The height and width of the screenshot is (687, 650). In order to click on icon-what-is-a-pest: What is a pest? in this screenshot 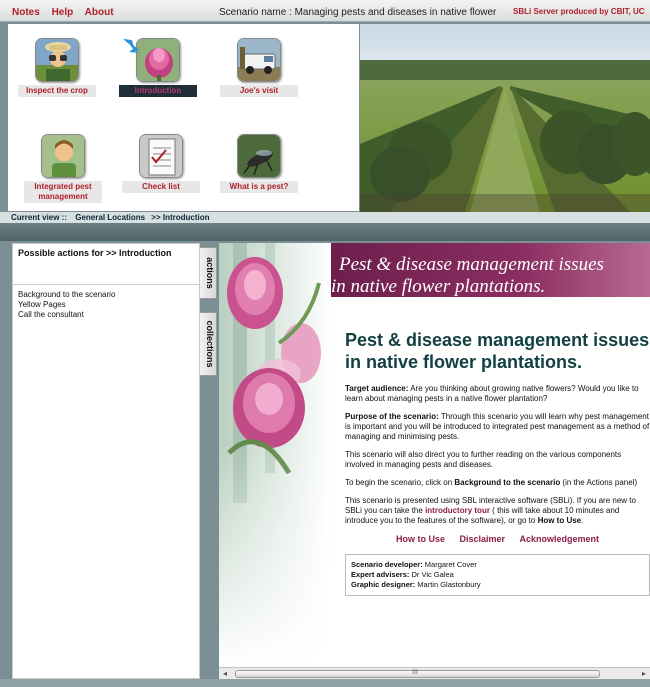, I will do `click(259, 163)`.